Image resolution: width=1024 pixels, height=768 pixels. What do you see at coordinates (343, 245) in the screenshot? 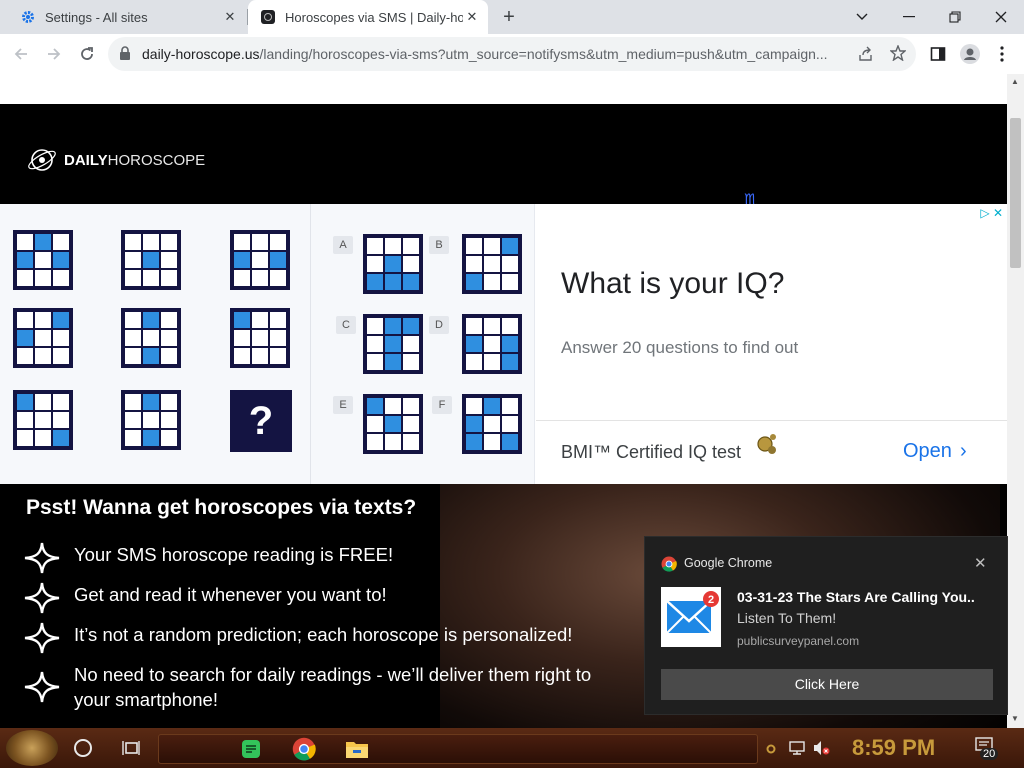
I see `option-label: A` at bounding box center [343, 245].